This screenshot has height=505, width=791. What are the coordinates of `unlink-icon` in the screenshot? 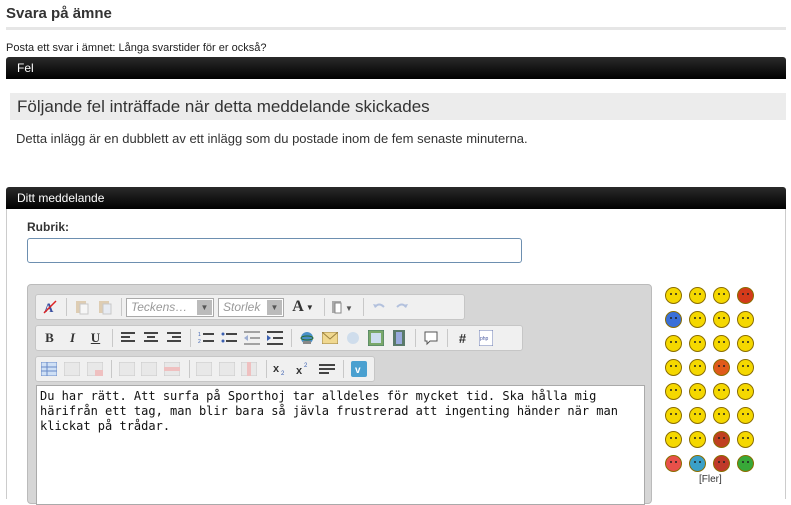 It's located at (352, 338).